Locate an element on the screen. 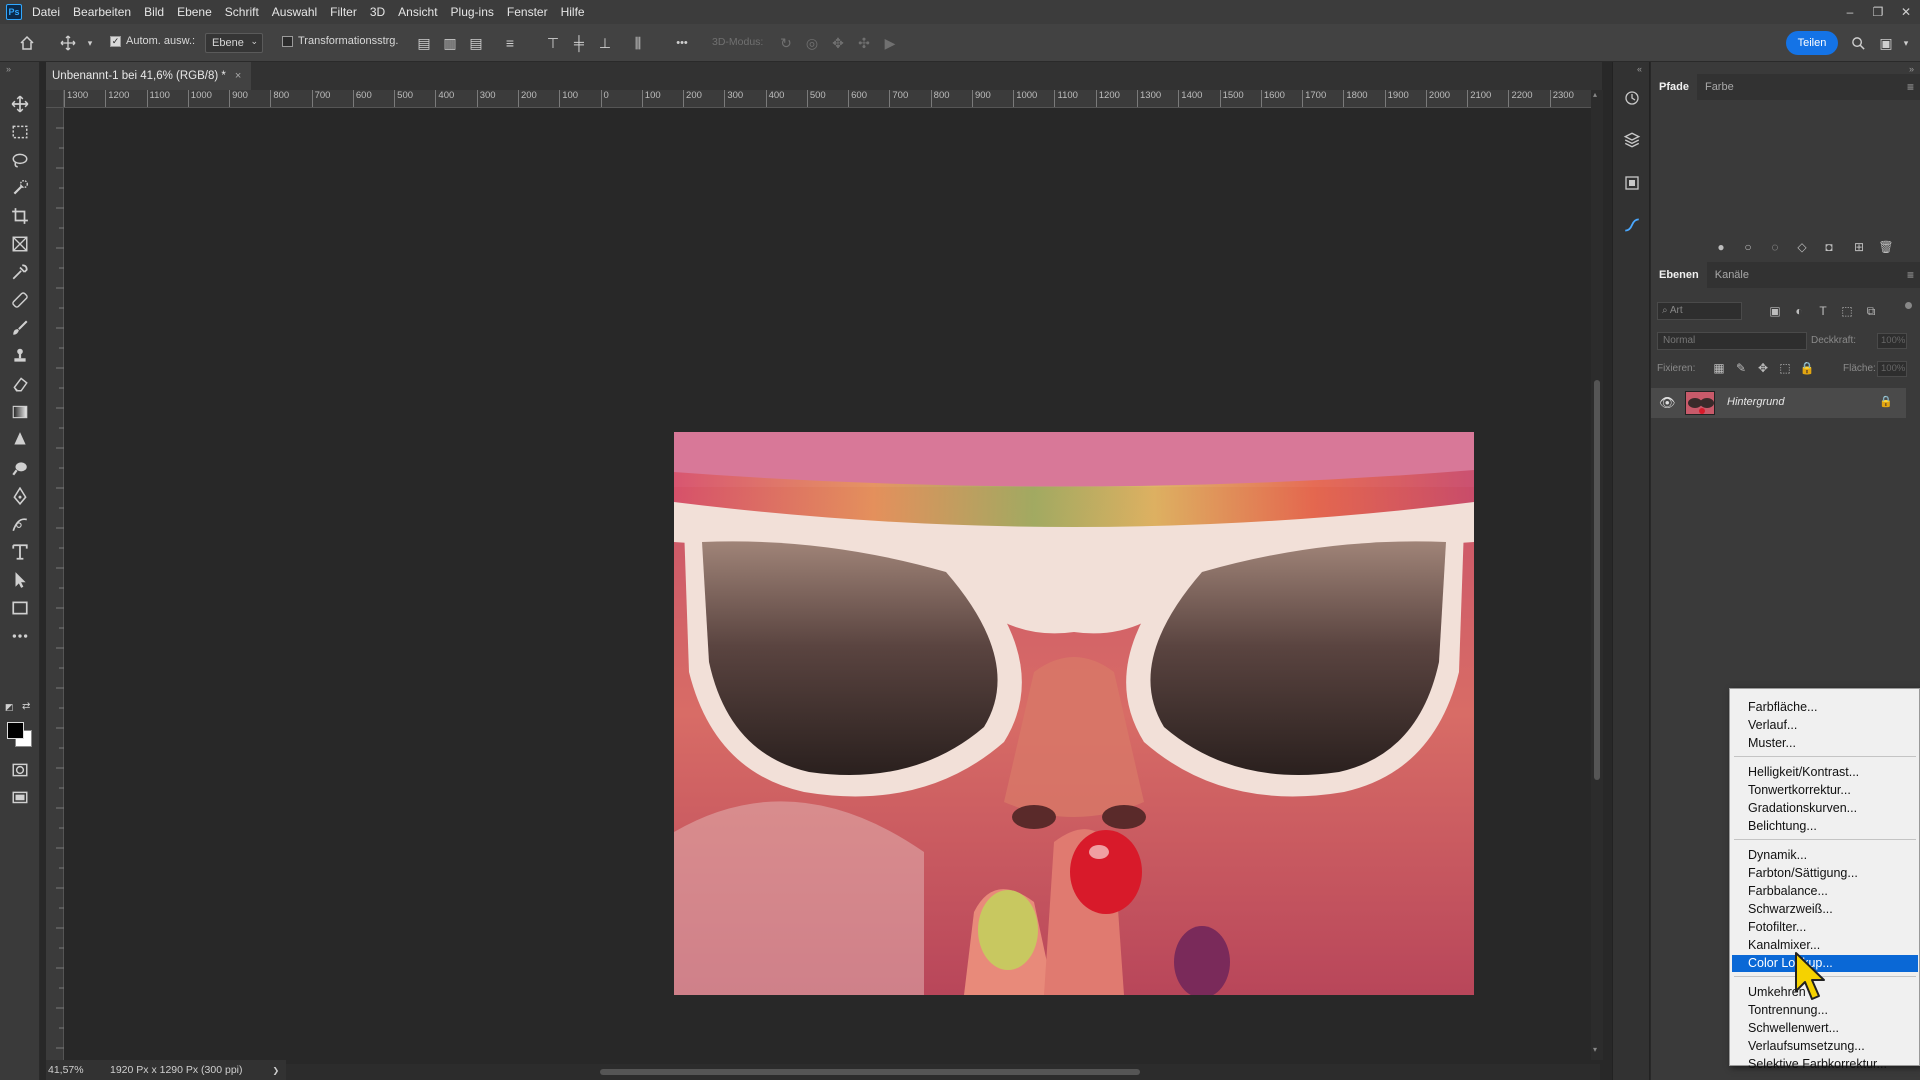 The width and height of the screenshot is (1920, 1080). filter-adjustment-icon: ◐ is located at coordinates (1799, 311).